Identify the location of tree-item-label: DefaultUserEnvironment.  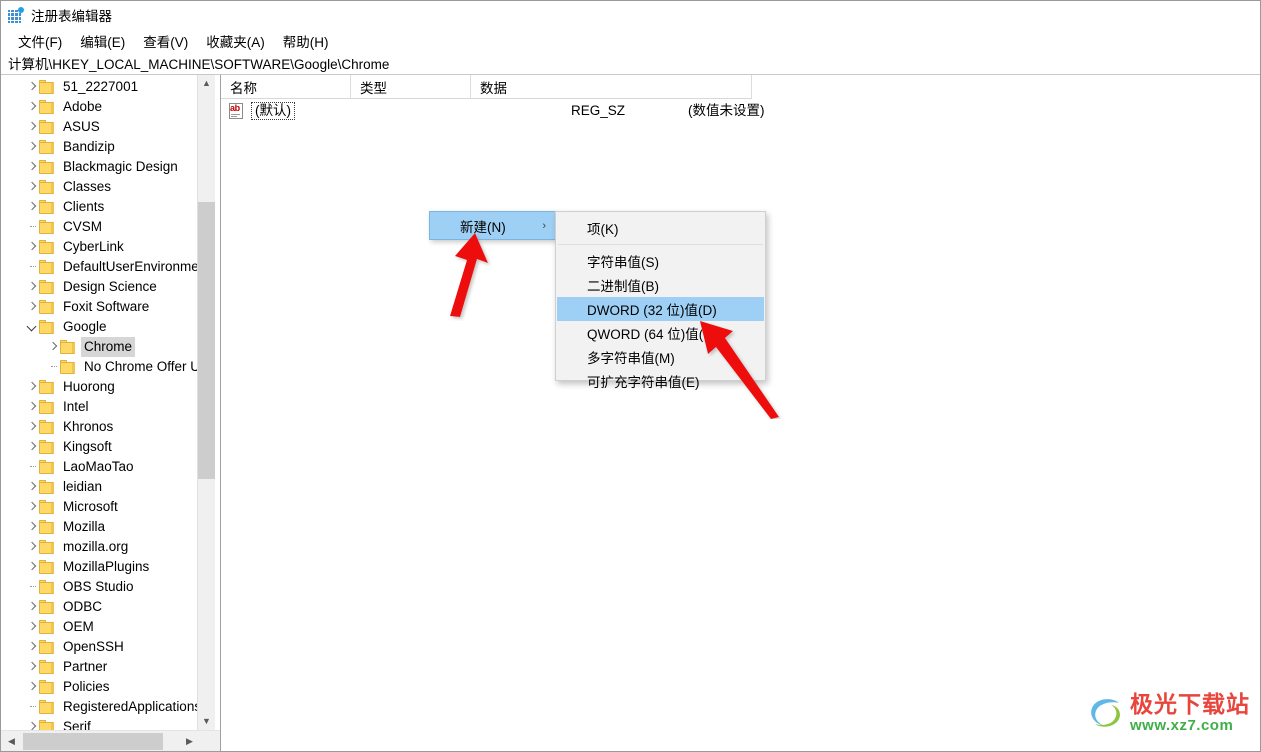
(131, 266).